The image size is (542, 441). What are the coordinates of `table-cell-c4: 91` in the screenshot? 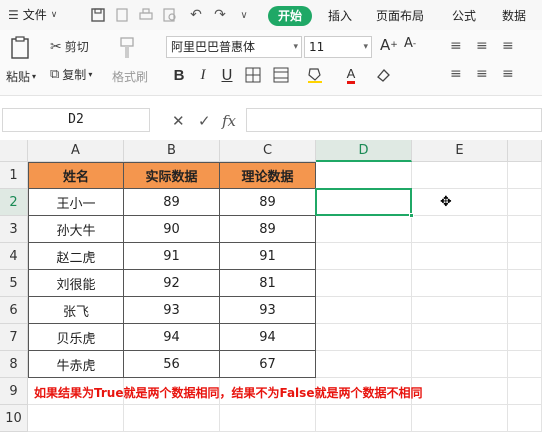 It's located at (268, 256).